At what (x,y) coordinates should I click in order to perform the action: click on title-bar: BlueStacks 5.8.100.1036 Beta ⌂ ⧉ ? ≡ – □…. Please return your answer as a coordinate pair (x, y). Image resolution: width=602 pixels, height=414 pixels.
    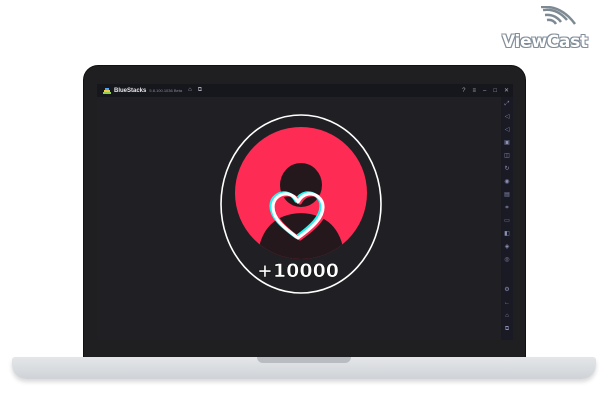
    Looking at the image, I should click on (305, 90).